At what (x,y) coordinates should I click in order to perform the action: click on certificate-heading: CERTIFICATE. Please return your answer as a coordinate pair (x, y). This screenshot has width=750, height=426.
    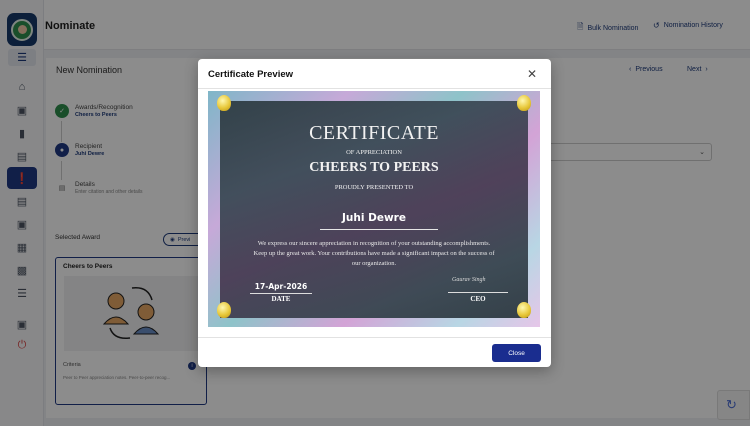
    Looking at the image, I should click on (374, 133).